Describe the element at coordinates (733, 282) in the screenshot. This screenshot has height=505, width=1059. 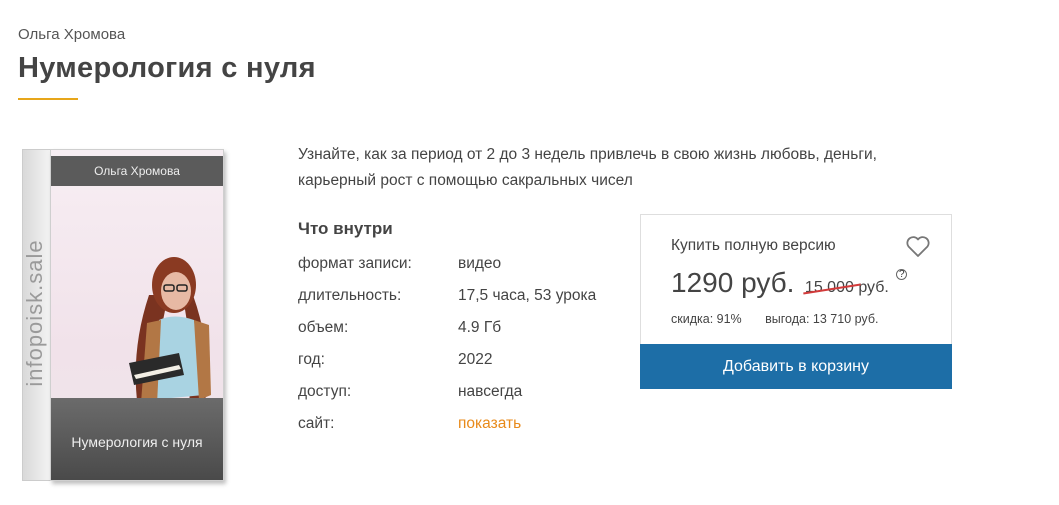
I see `current-price: 1290 руб.` at that location.